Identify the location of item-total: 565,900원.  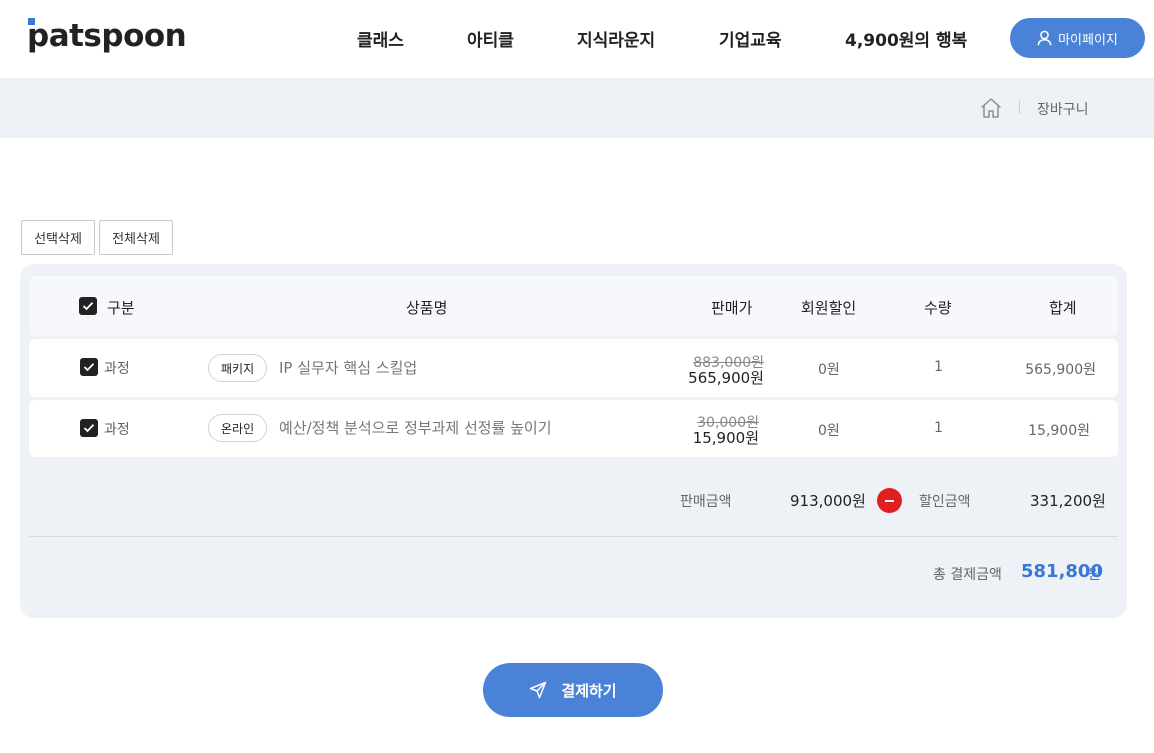
(1060, 370).